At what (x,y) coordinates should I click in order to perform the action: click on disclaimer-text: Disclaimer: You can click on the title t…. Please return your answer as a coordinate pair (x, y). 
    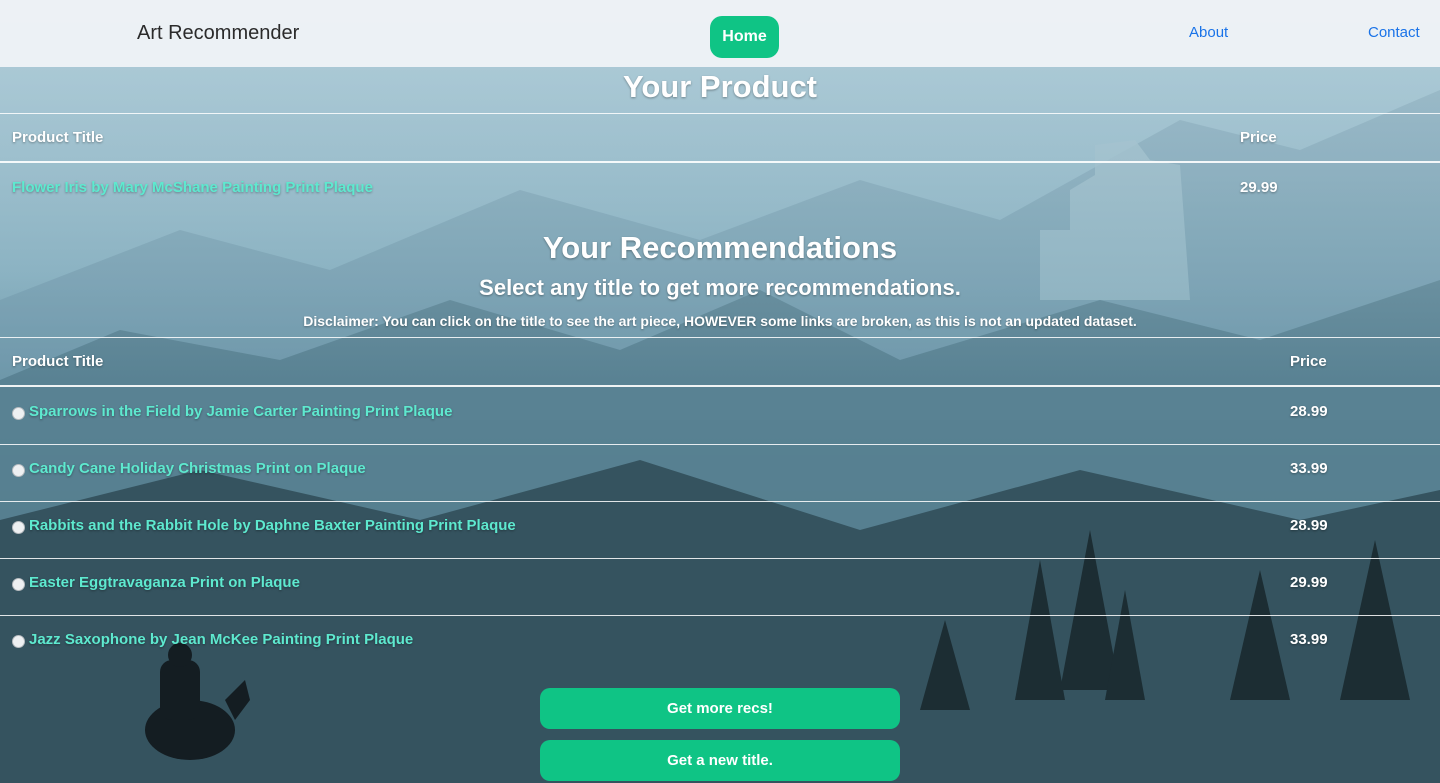
    Looking at the image, I should click on (720, 321).